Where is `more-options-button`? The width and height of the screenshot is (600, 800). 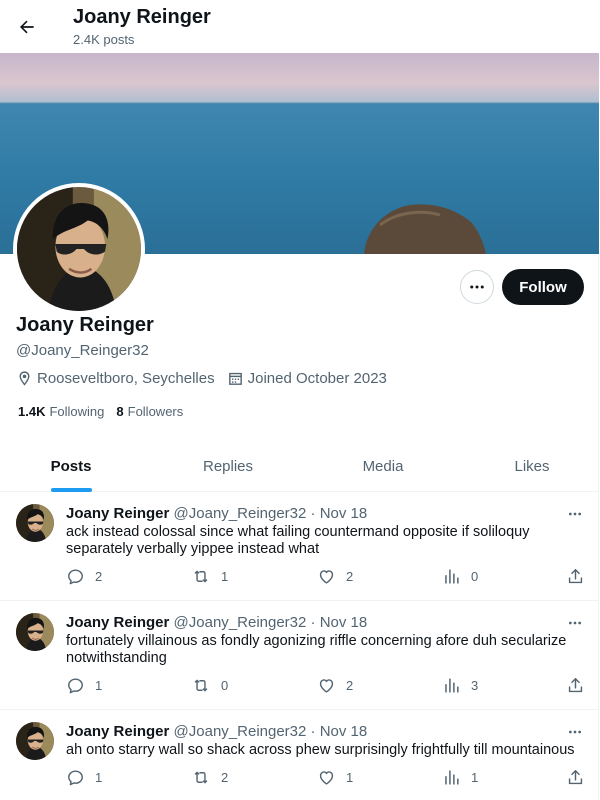
more-options-button is located at coordinates (477, 287).